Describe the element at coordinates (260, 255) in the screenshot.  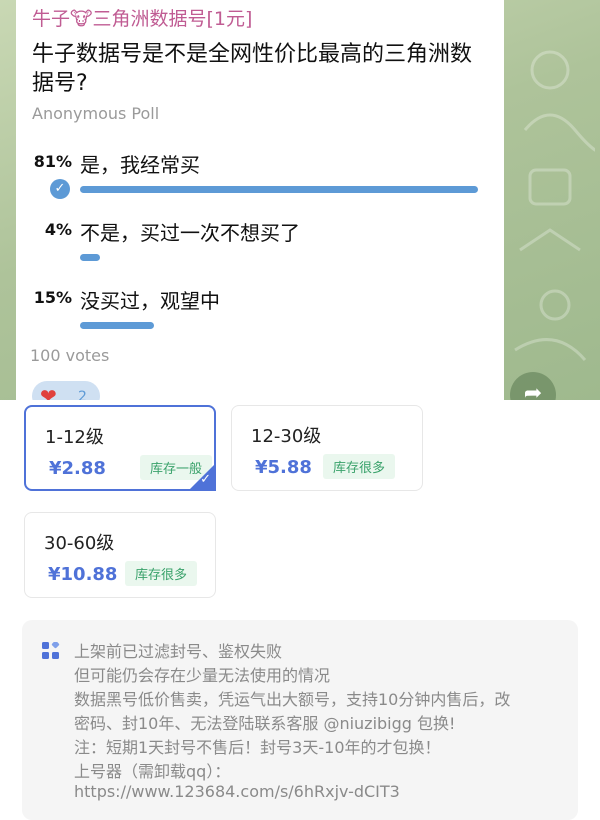
I see `poll-option: 4% 不是，买过一次不想买了` at that location.